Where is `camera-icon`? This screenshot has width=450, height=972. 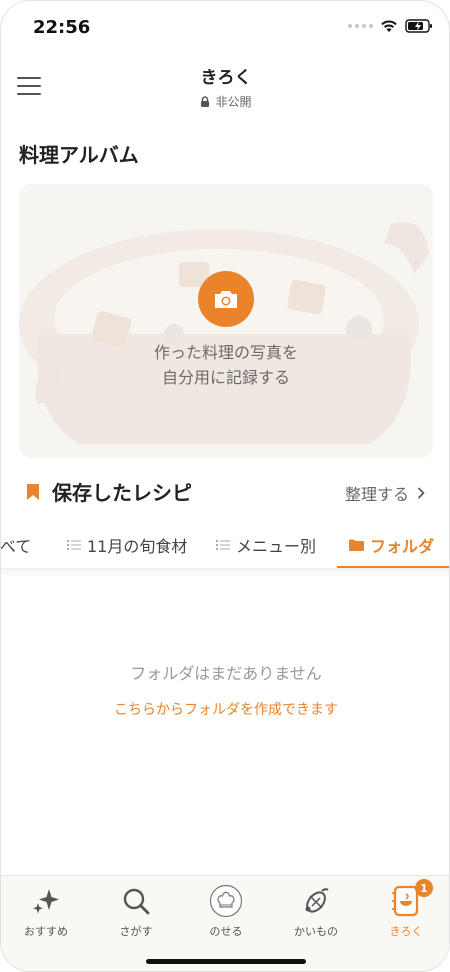 camera-icon is located at coordinates (226, 299).